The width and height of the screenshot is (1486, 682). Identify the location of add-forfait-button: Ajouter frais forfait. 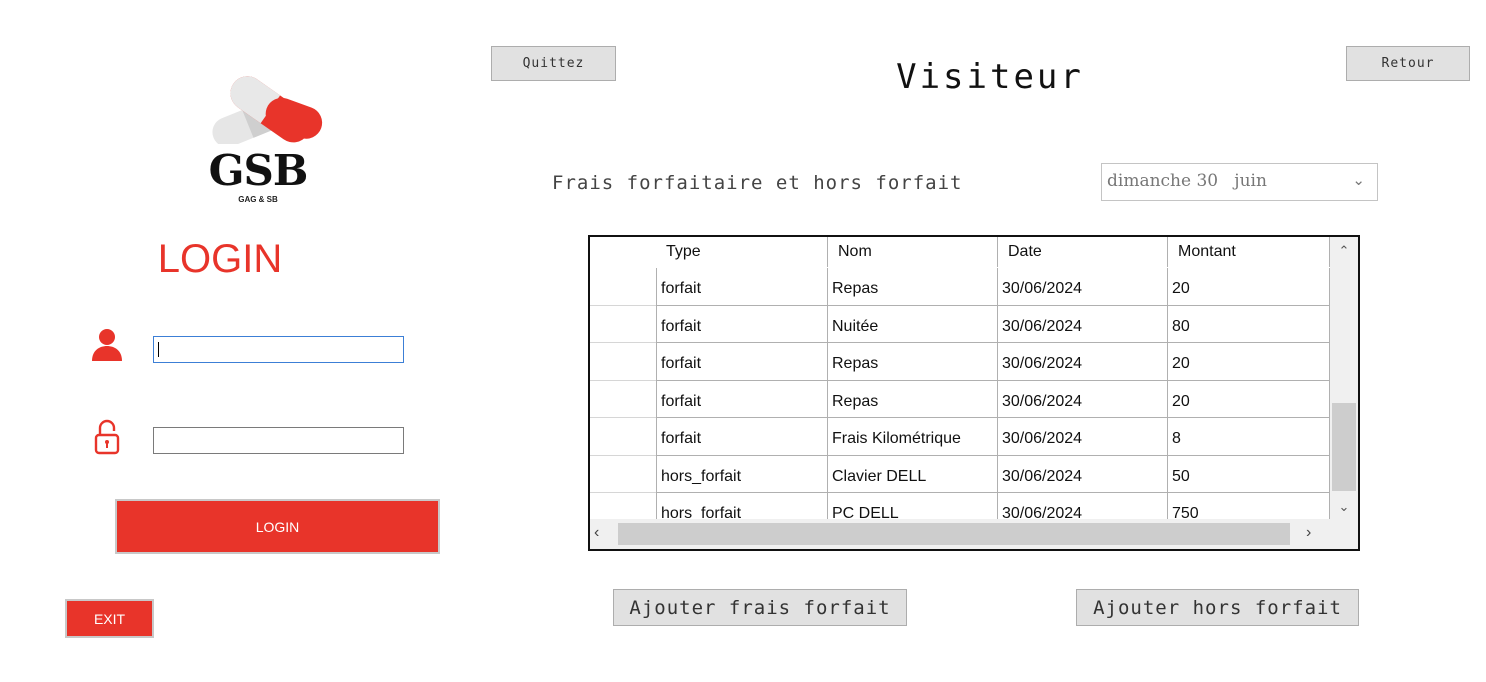
(760, 607).